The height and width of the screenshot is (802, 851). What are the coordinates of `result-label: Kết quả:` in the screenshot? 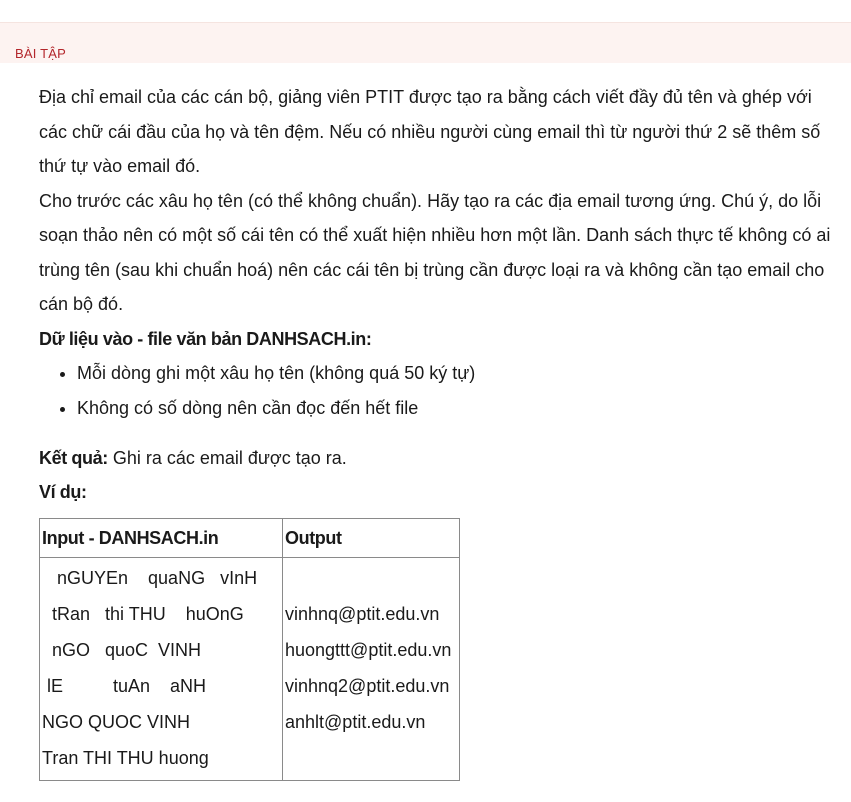 It's located at (73, 457).